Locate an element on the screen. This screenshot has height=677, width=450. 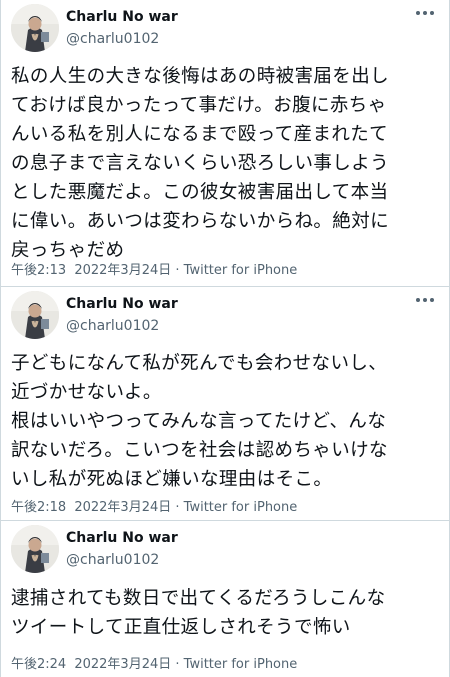
tweet-time: 午後2:24 is located at coordinates (38, 664).